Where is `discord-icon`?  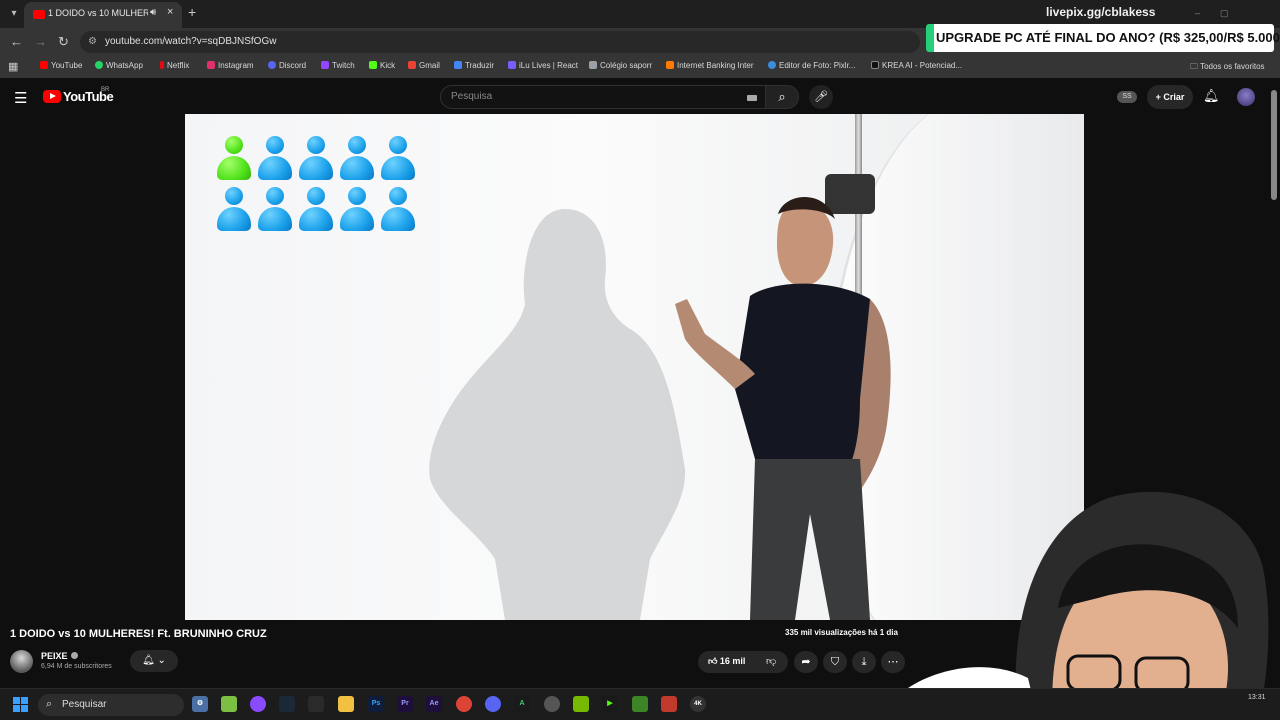
discord-icon is located at coordinates (493, 704).